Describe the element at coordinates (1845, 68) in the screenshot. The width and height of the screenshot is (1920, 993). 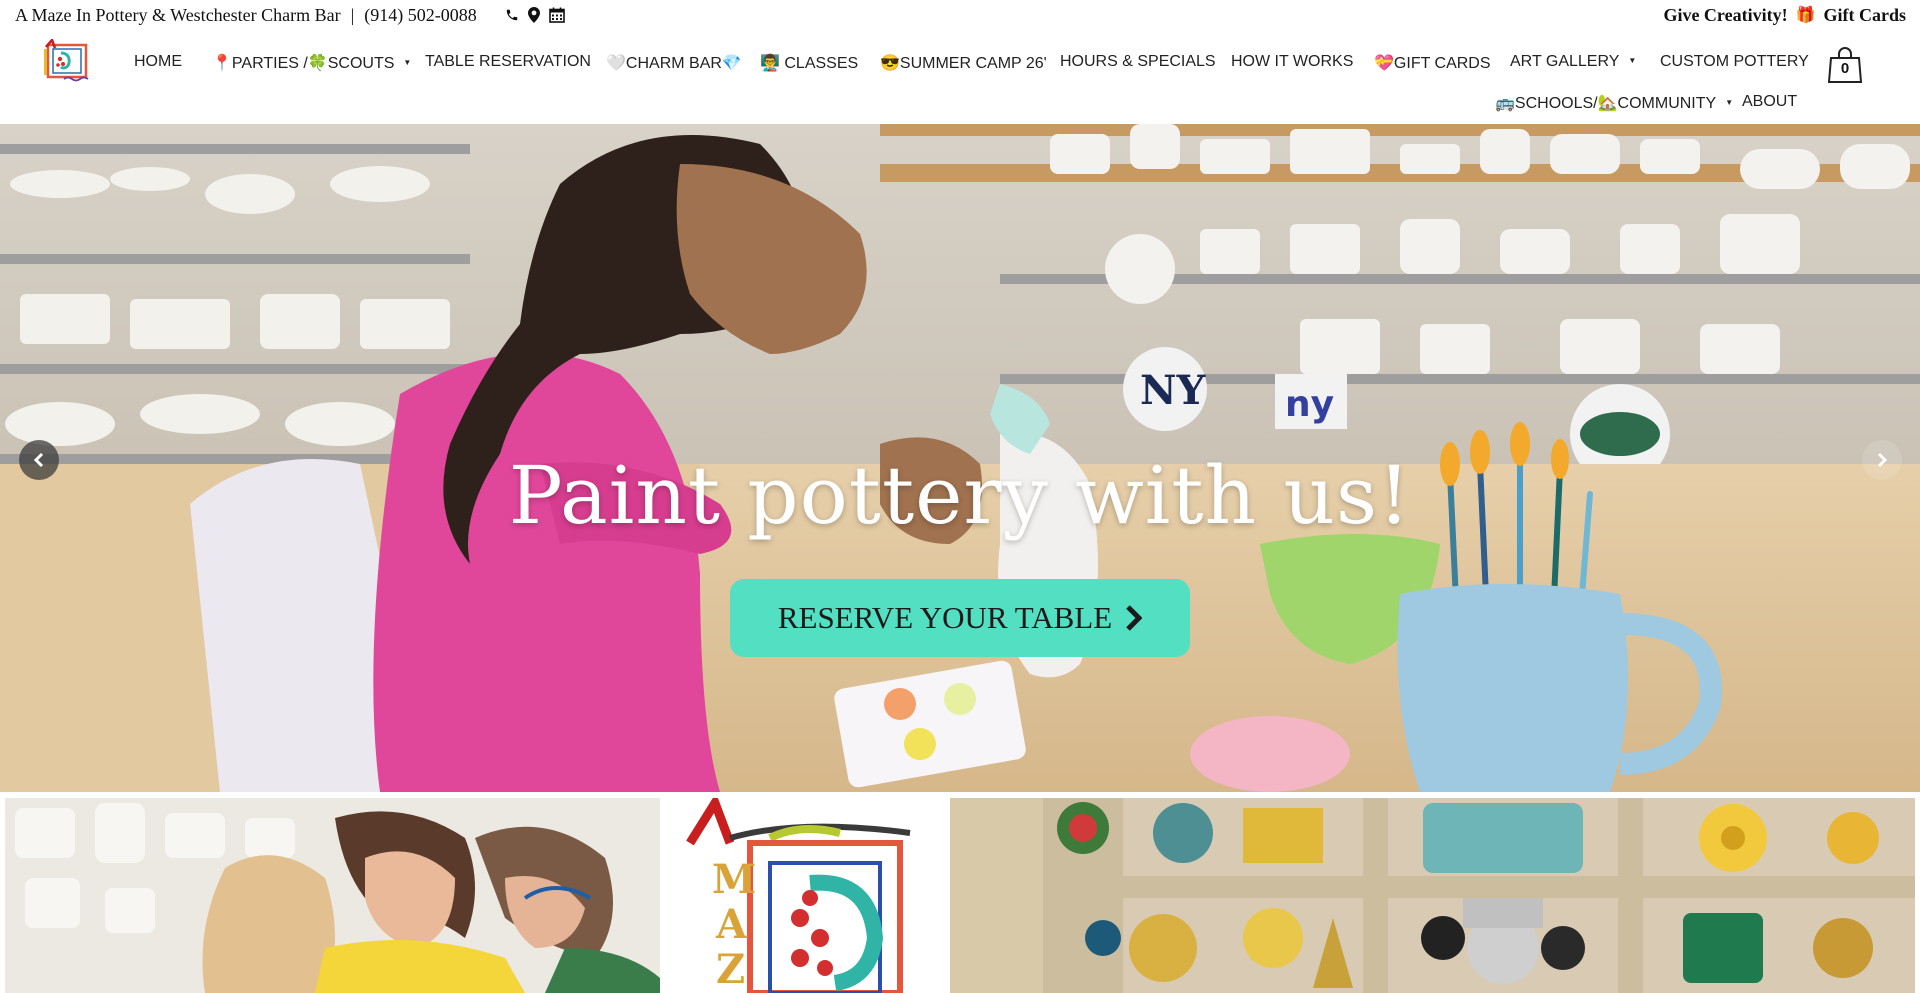
I see `cart-count: 0` at that location.